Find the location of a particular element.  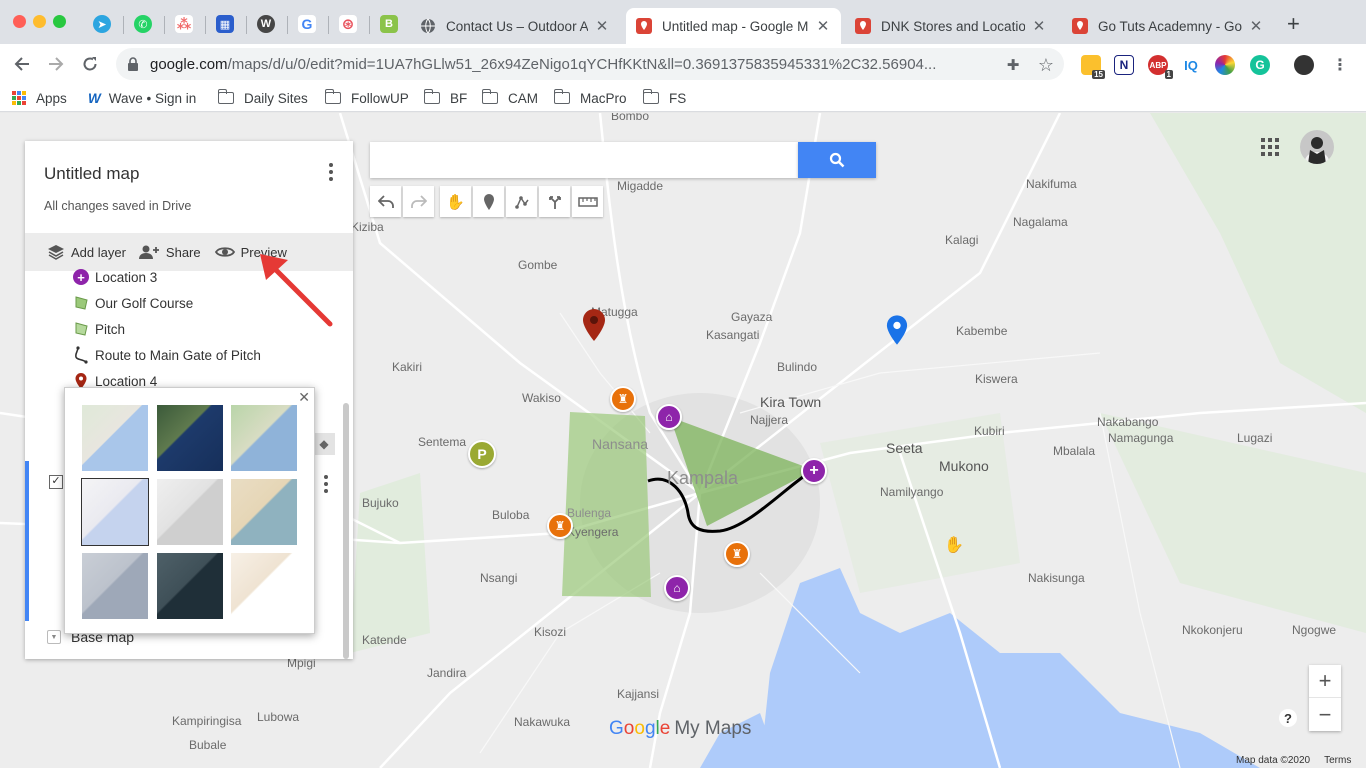

pinned-tab-google: G is located at coordinates (307, 24).